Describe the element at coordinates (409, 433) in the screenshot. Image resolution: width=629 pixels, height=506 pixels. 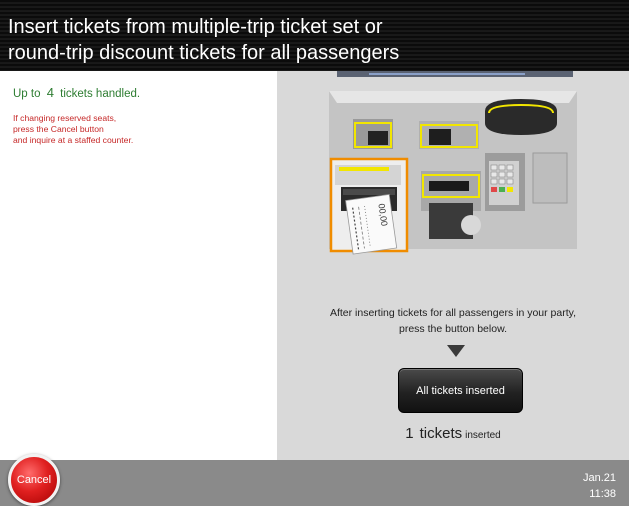
I see `inserted-count-value: 1` at that location.